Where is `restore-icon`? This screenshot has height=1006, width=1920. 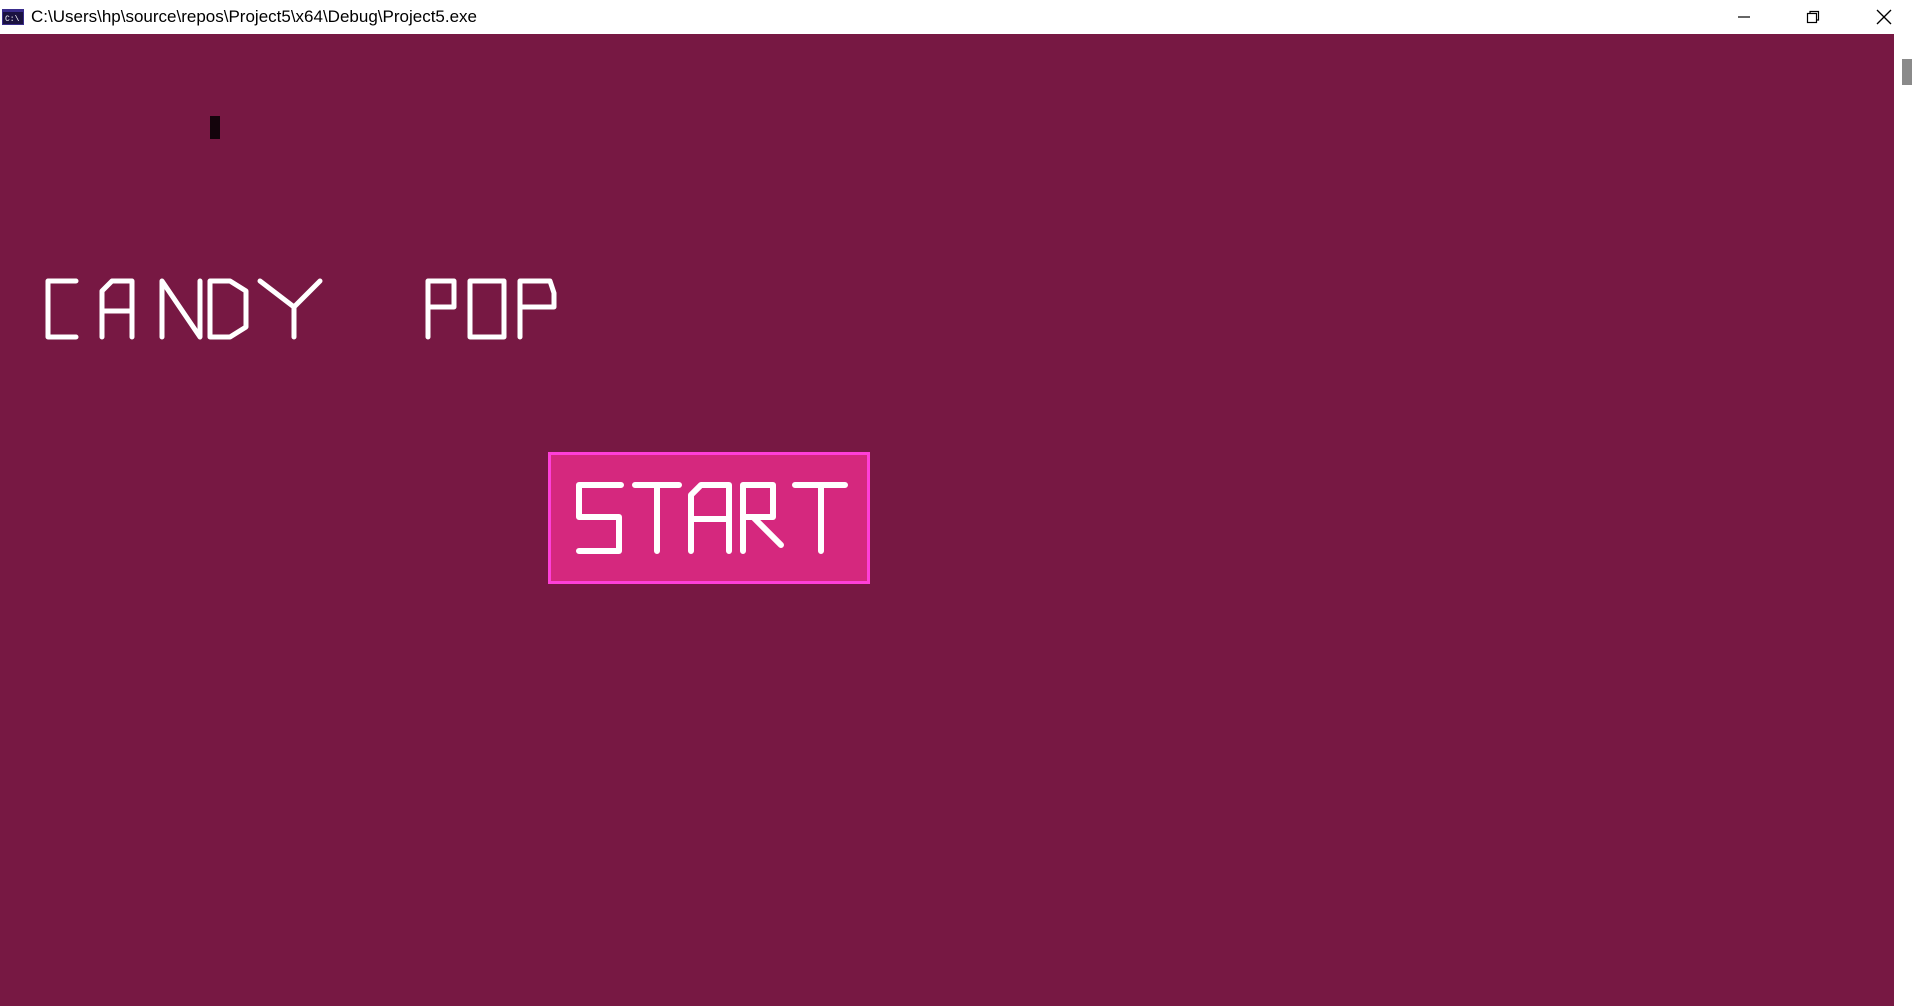
restore-icon is located at coordinates (1812, 17).